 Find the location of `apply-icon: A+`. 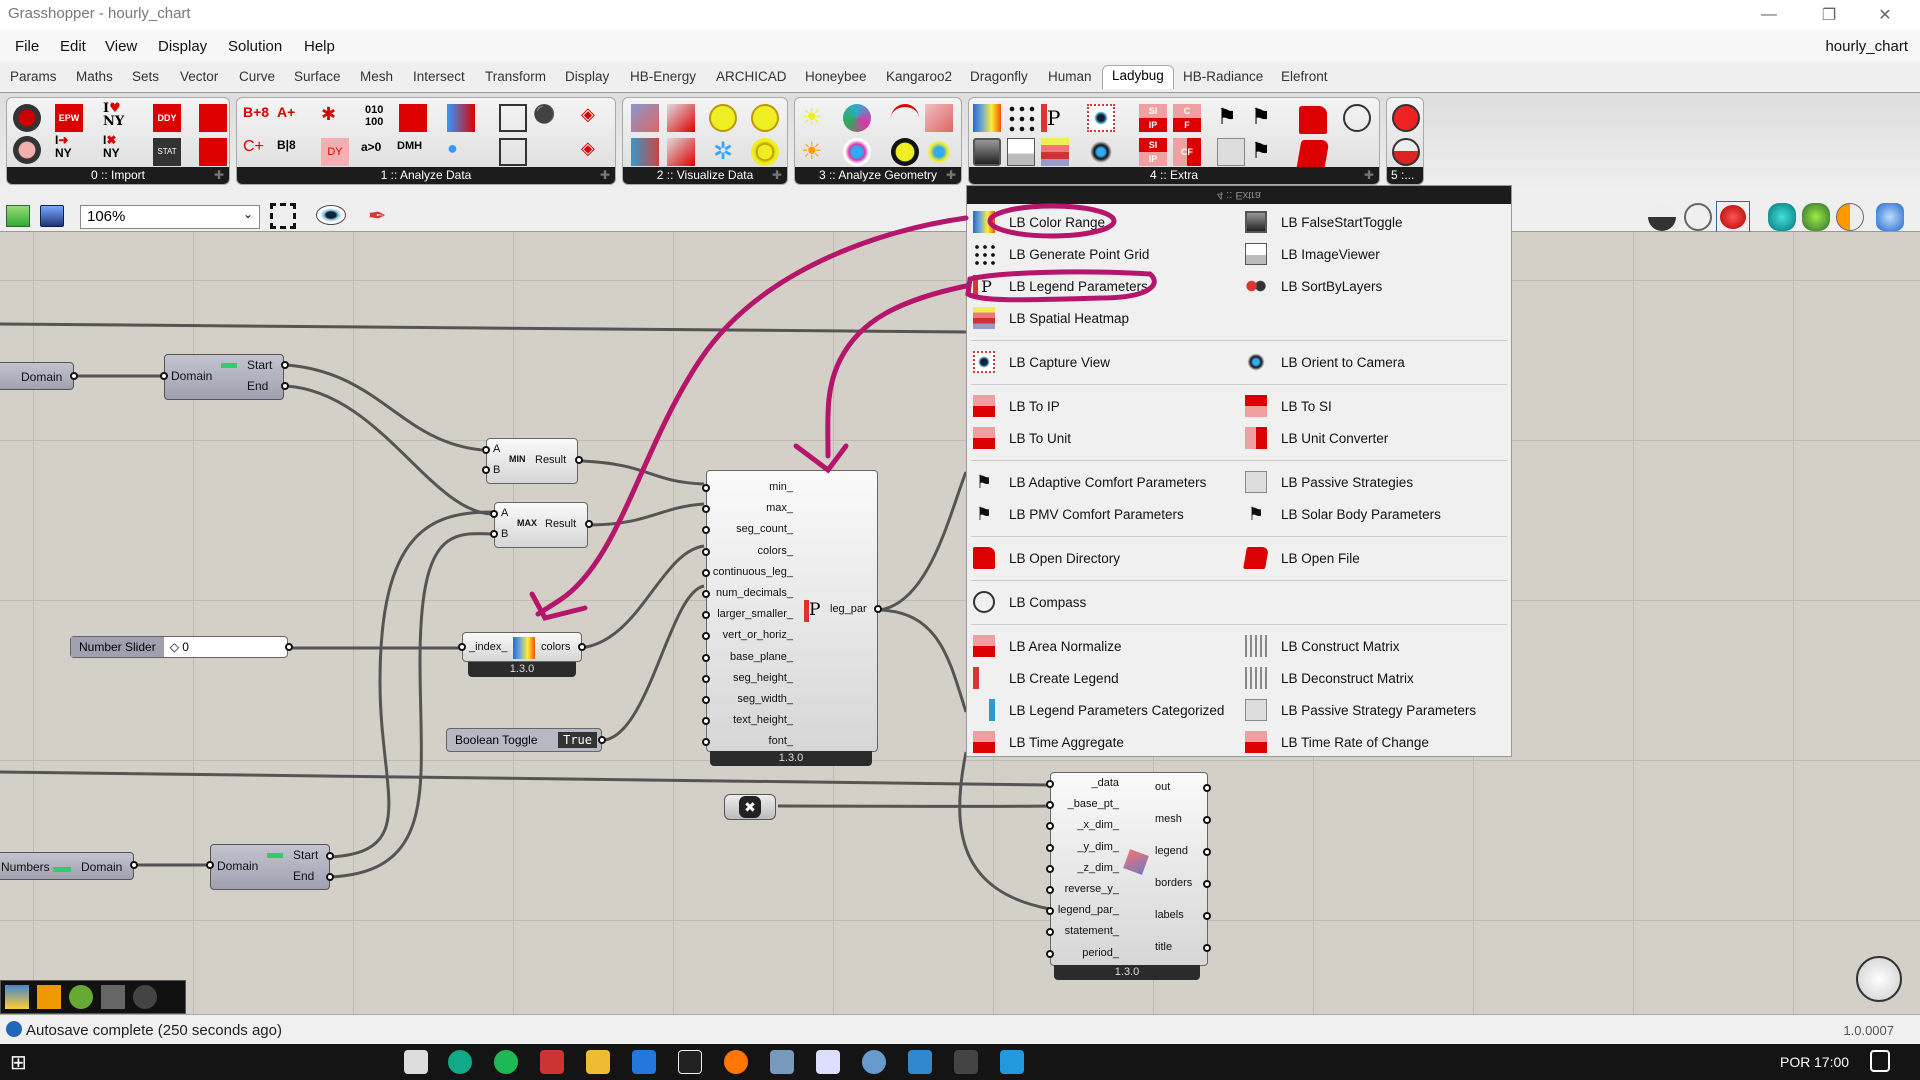

apply-icon: A+ is located at coordinates (291, 118).